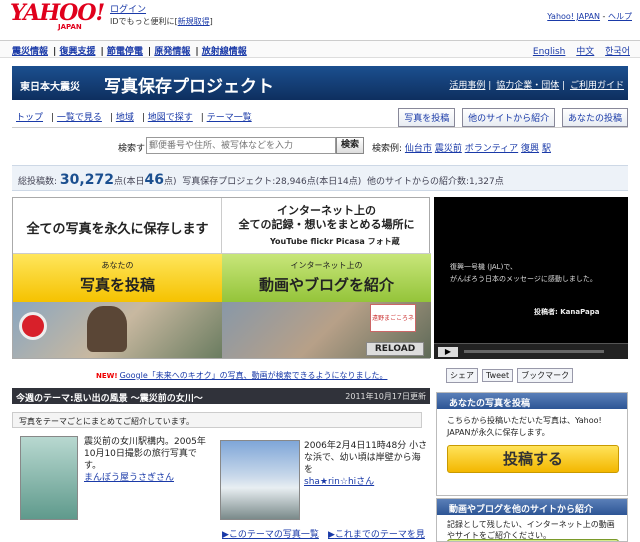 This screenshot has height=542, width=640. I want to click on post-photo-button: 写真を投稿, so click(427, 117).